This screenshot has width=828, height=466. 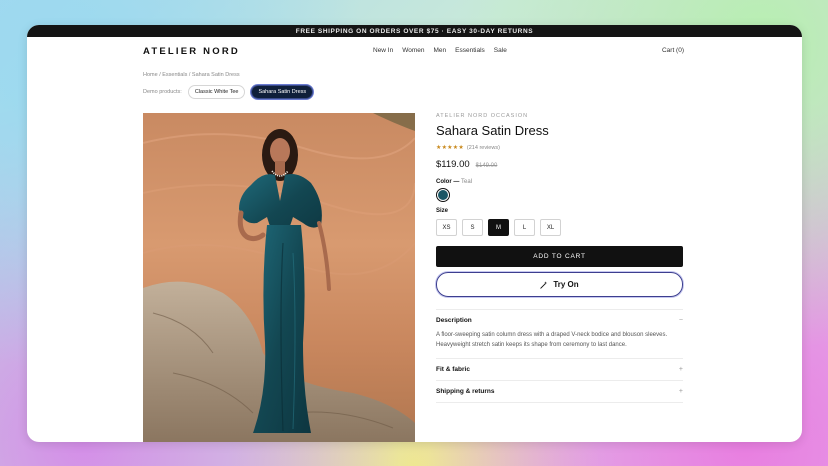 I want to click on size-option-m: M, so click(x=498, y=227).